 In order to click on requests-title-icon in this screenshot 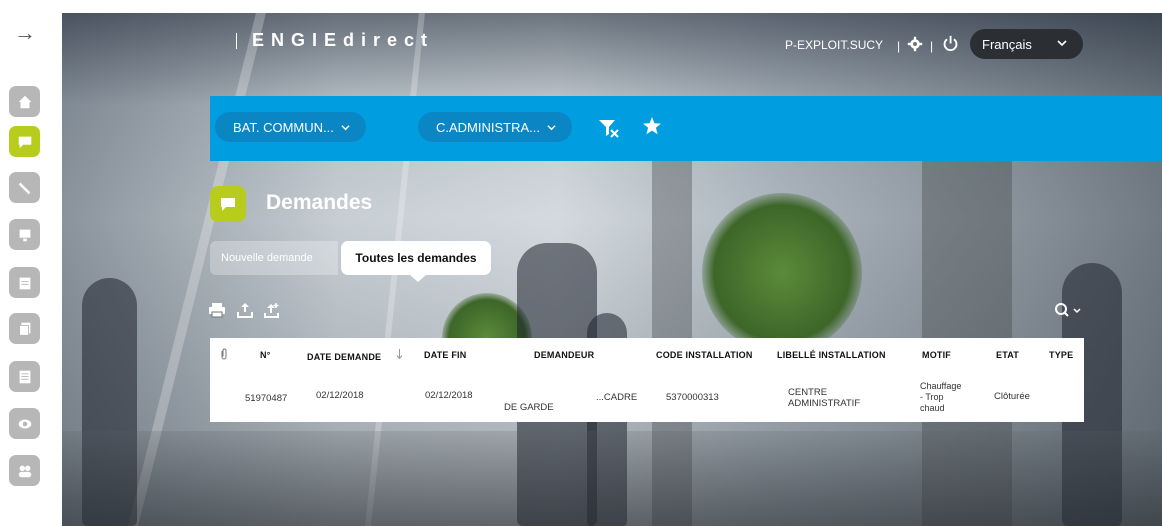, I will do `click(228, 204)`.